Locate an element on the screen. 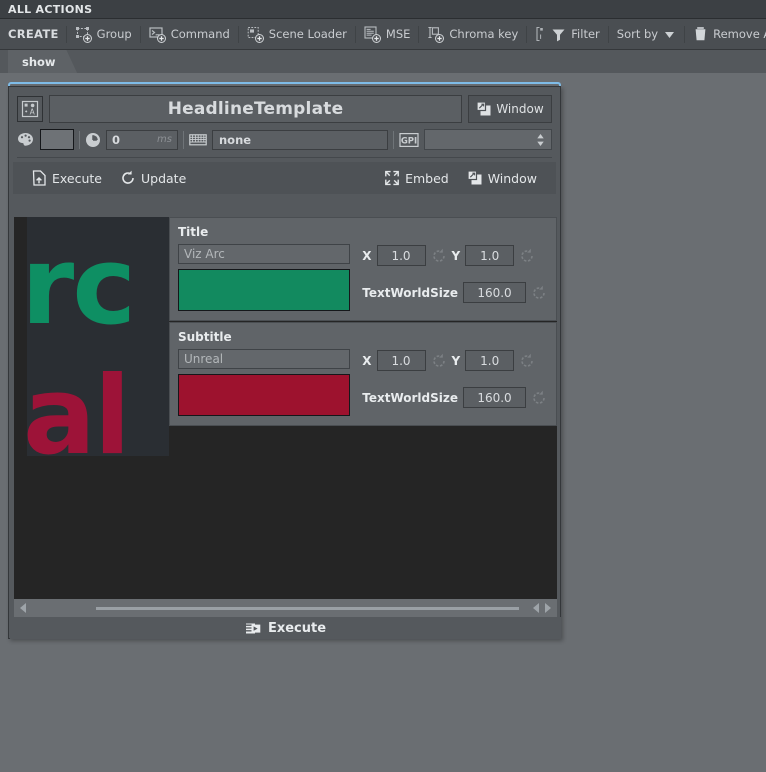 This screenshot has height=772, width=766. tab-strip: show is located at coordinates (383, 62).